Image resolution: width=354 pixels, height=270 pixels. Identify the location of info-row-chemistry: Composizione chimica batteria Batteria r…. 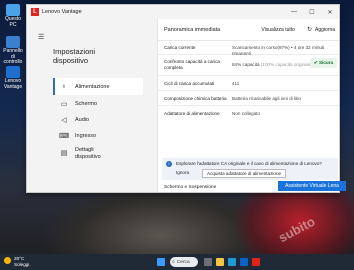
(248, 98).